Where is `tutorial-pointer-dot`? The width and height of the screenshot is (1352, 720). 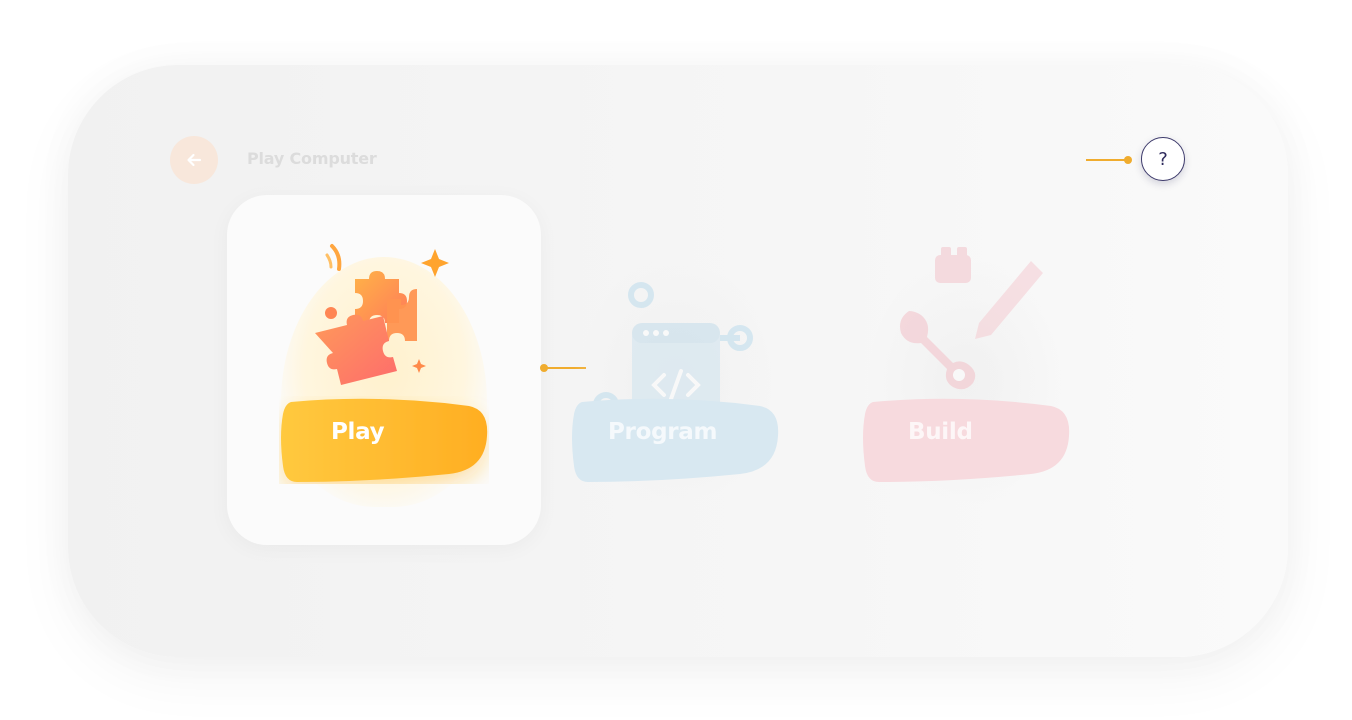 tutorial-pointer-dot is located at coordinates (1128, 160).